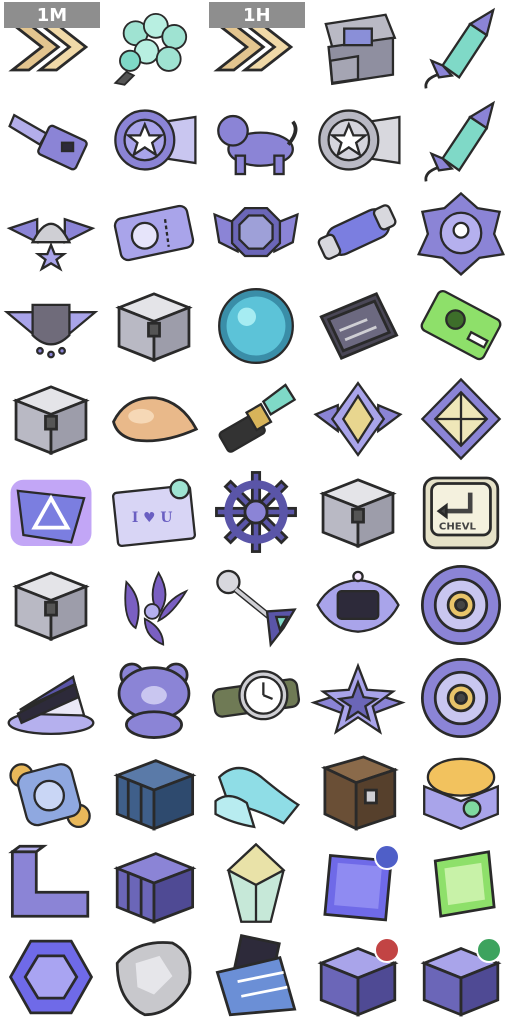 The width and height of the screenshot is (512, 1024). Describe the element at coordinates (256, 325) in the screenshot. I see `spiky-teal-orb` at that location.